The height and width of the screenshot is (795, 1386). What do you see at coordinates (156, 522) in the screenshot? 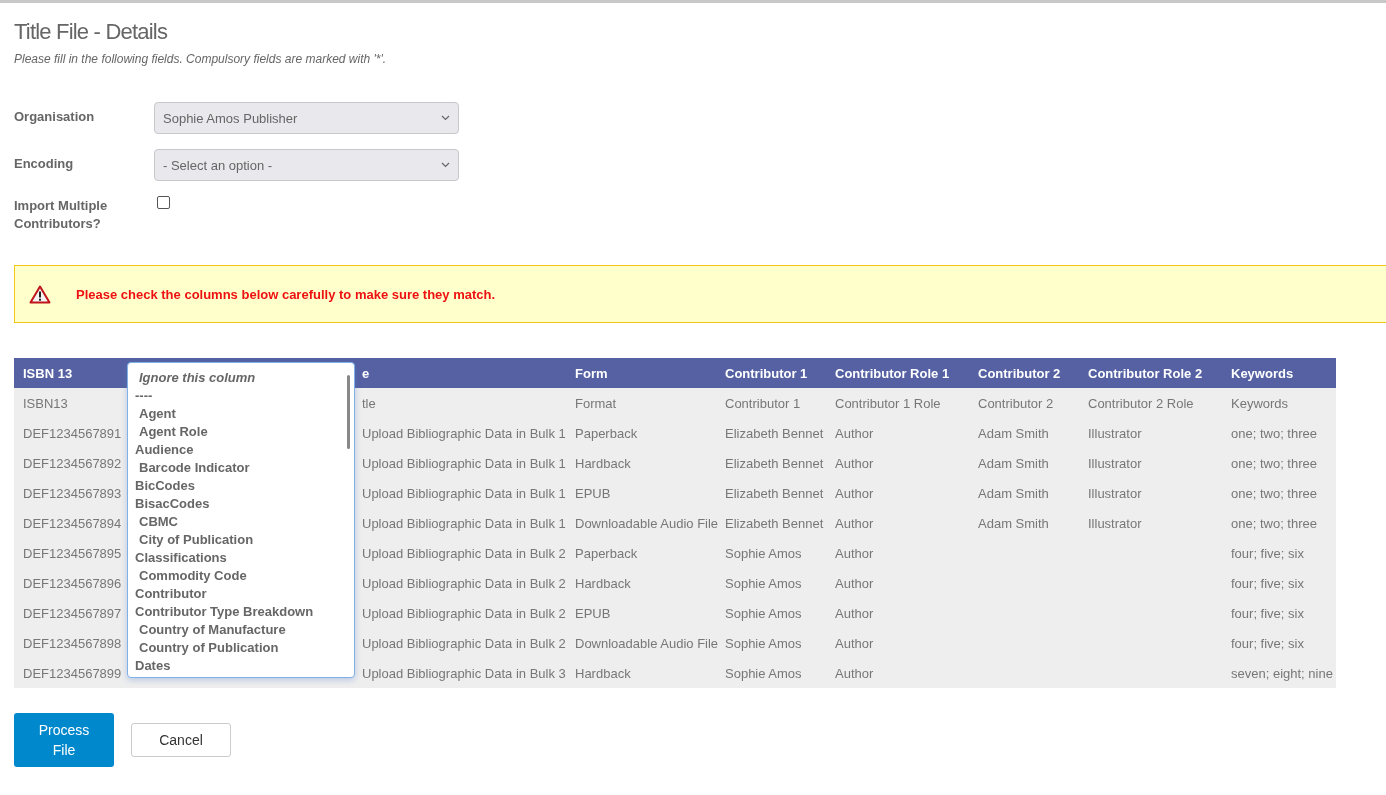
I see `dropdown-option: CBMC` at bounding box center [156, 522].